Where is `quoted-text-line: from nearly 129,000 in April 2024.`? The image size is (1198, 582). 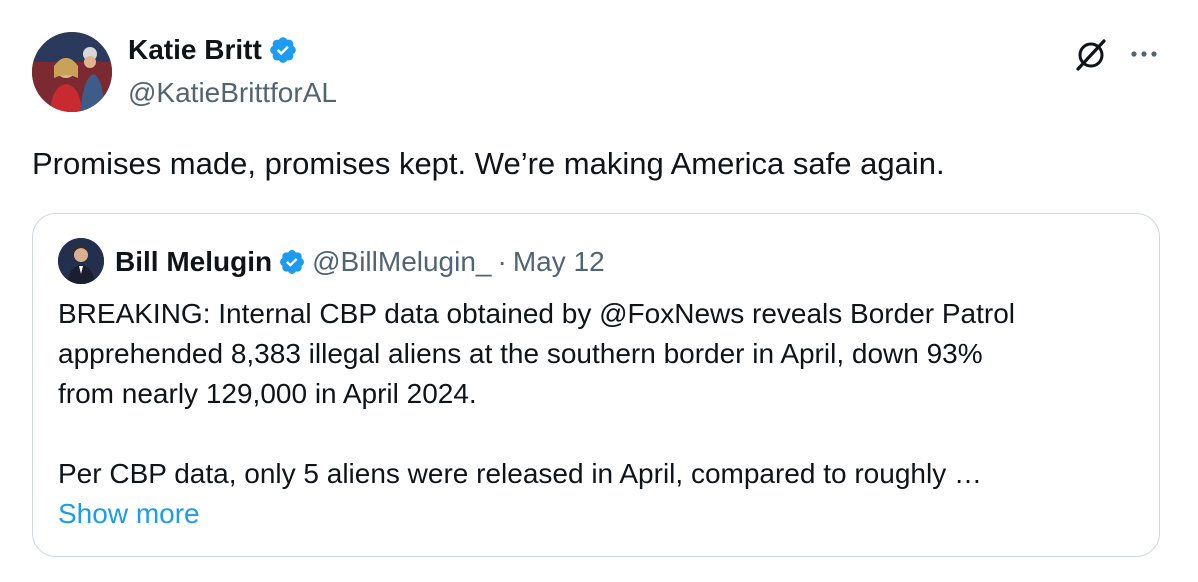 quoted-text-line: from nearly 129,000 in April 2024. is located at coordinates (267, 393).